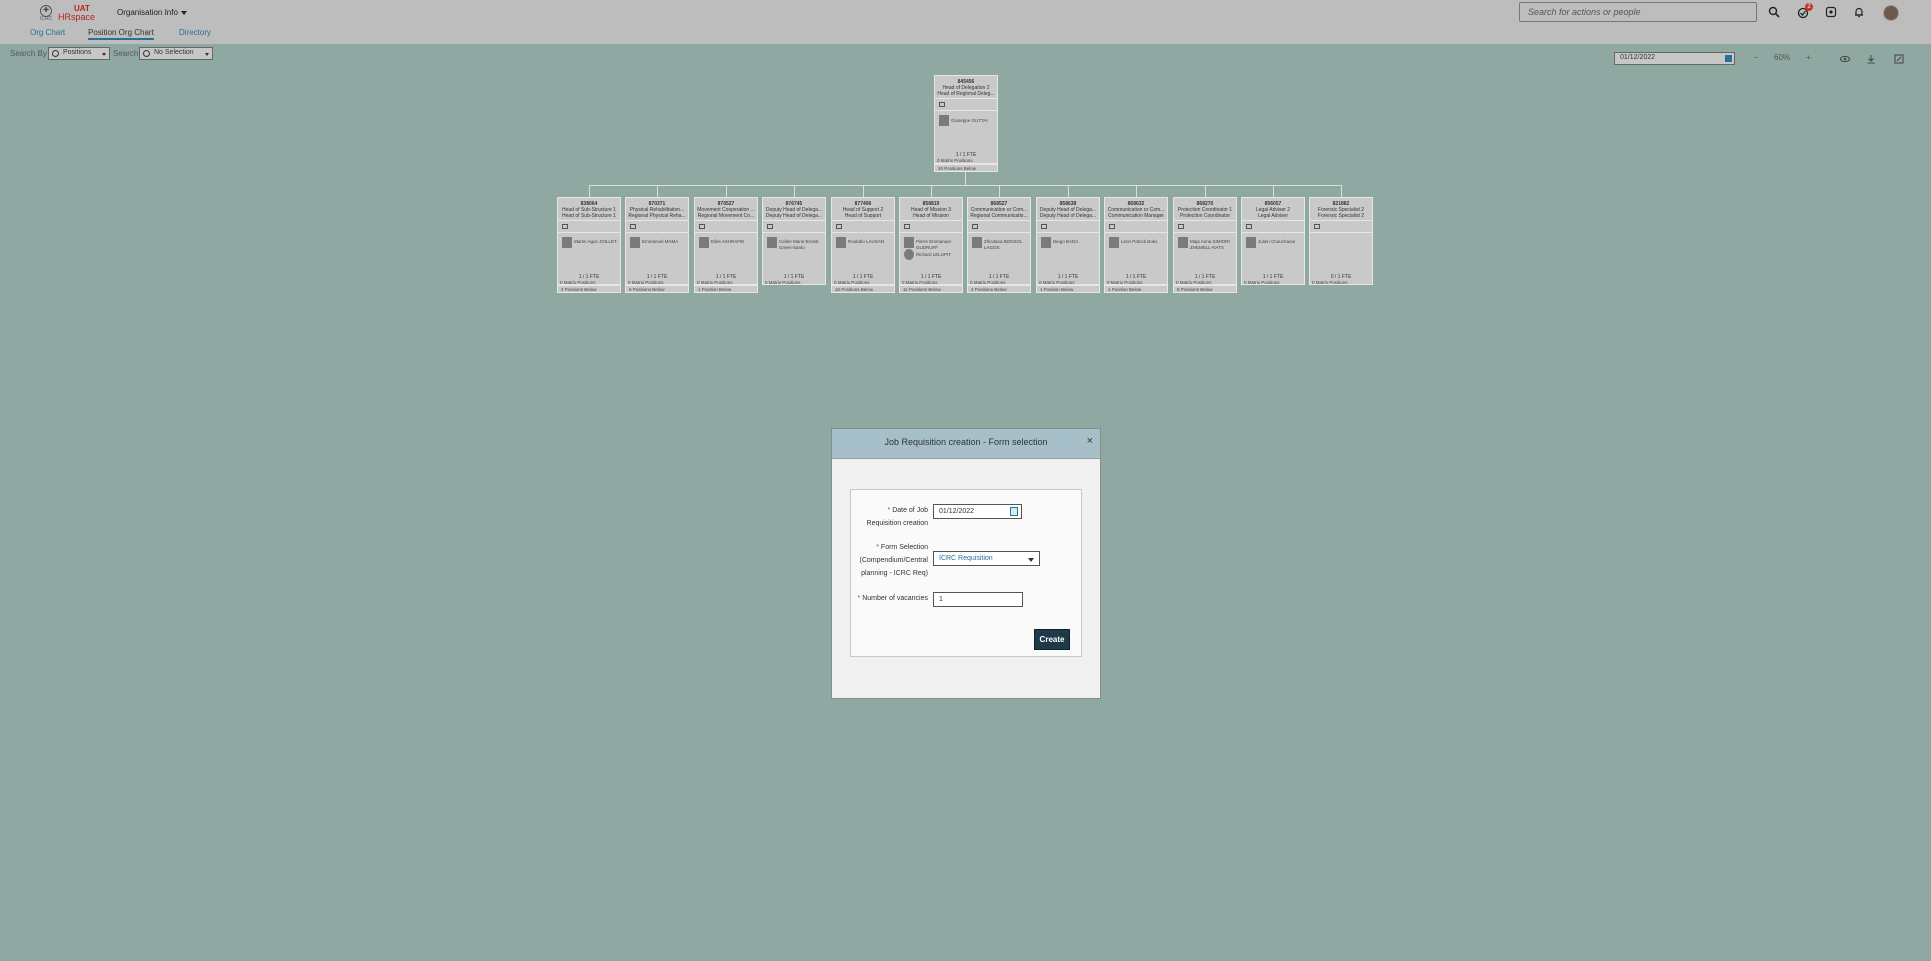 This screenshot has height=961, width=1931. I want to click on incumbent-name: Maja Anna SIMIORI ZHEMELL-NATS, so click(1212, 245).